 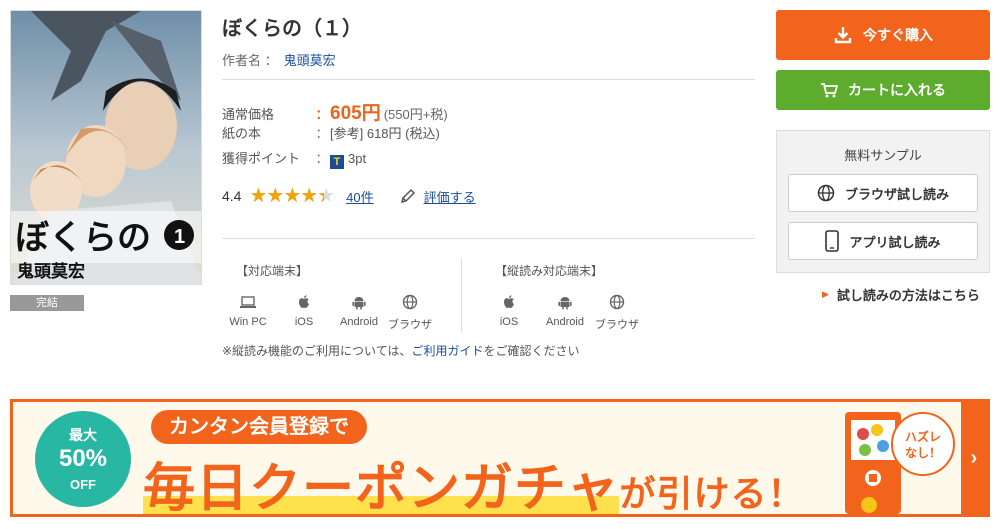 I want to click on sample-howto-link: ▶ 試し読みの方法はこちら, so click(x=901, y=294).